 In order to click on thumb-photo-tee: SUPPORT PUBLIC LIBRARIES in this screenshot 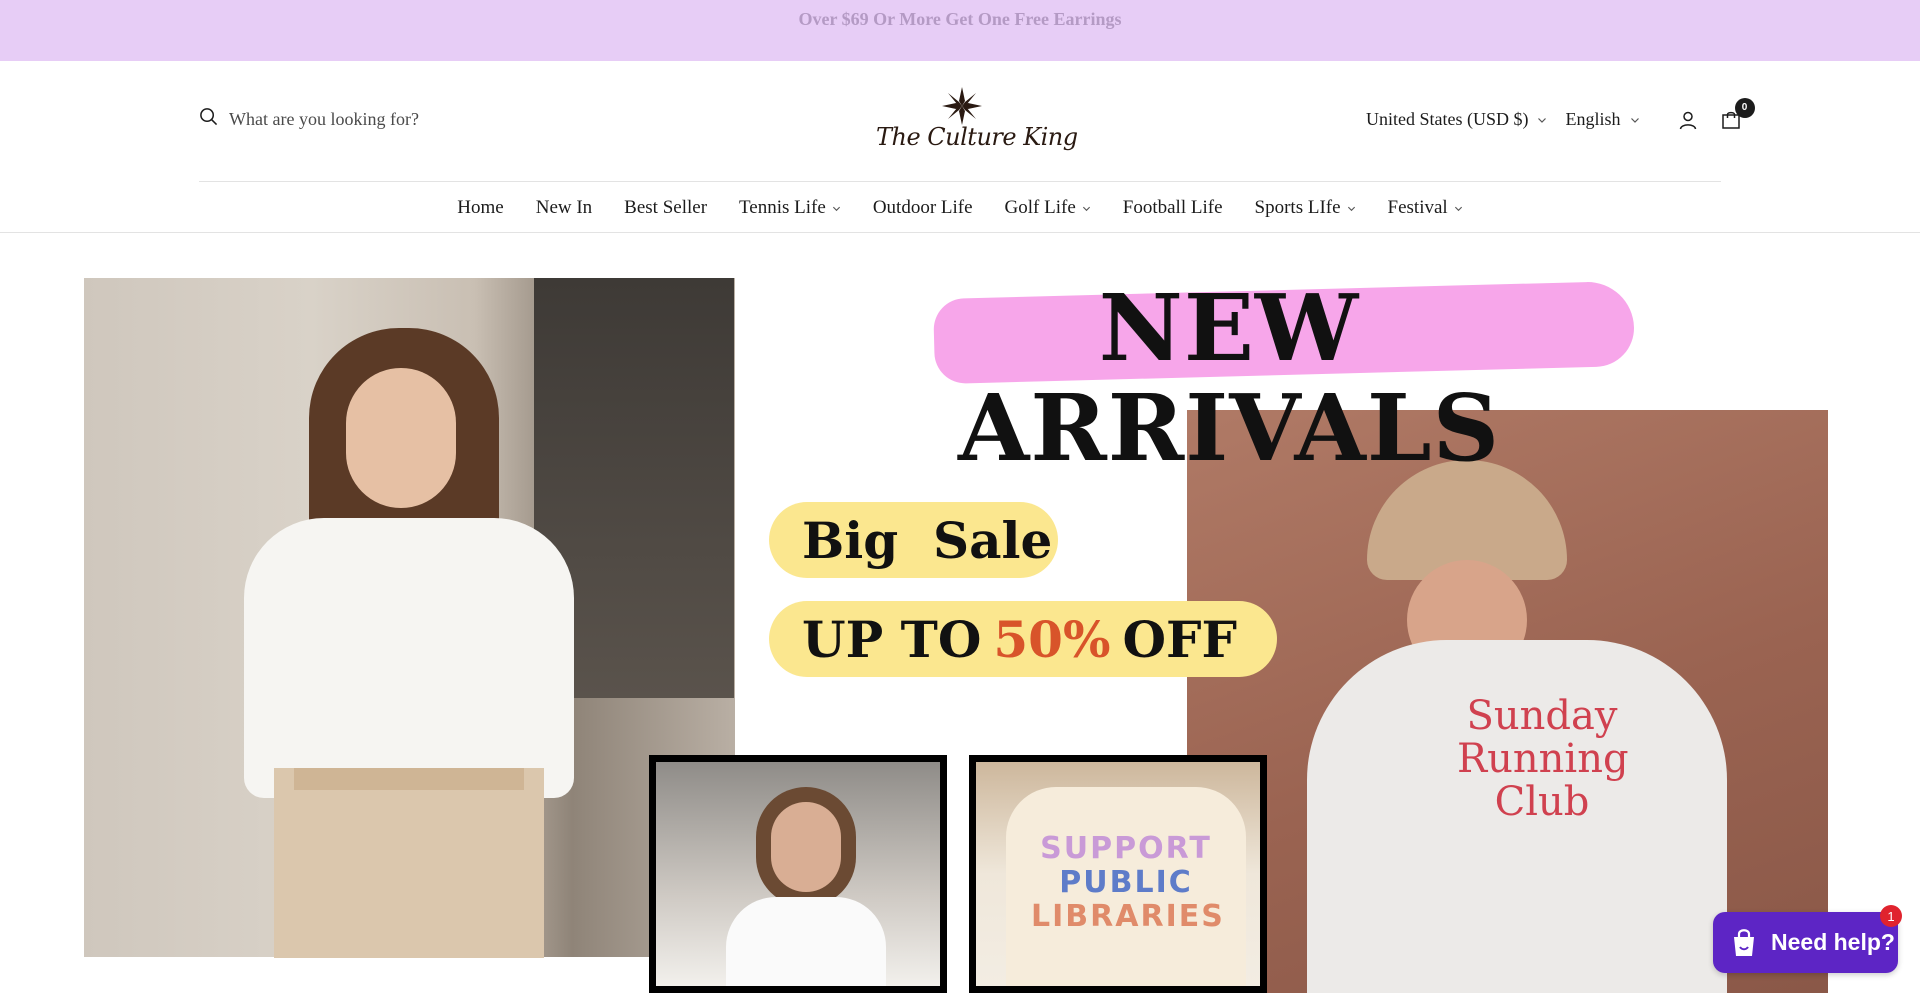, I will do `click(1118, 874)`.